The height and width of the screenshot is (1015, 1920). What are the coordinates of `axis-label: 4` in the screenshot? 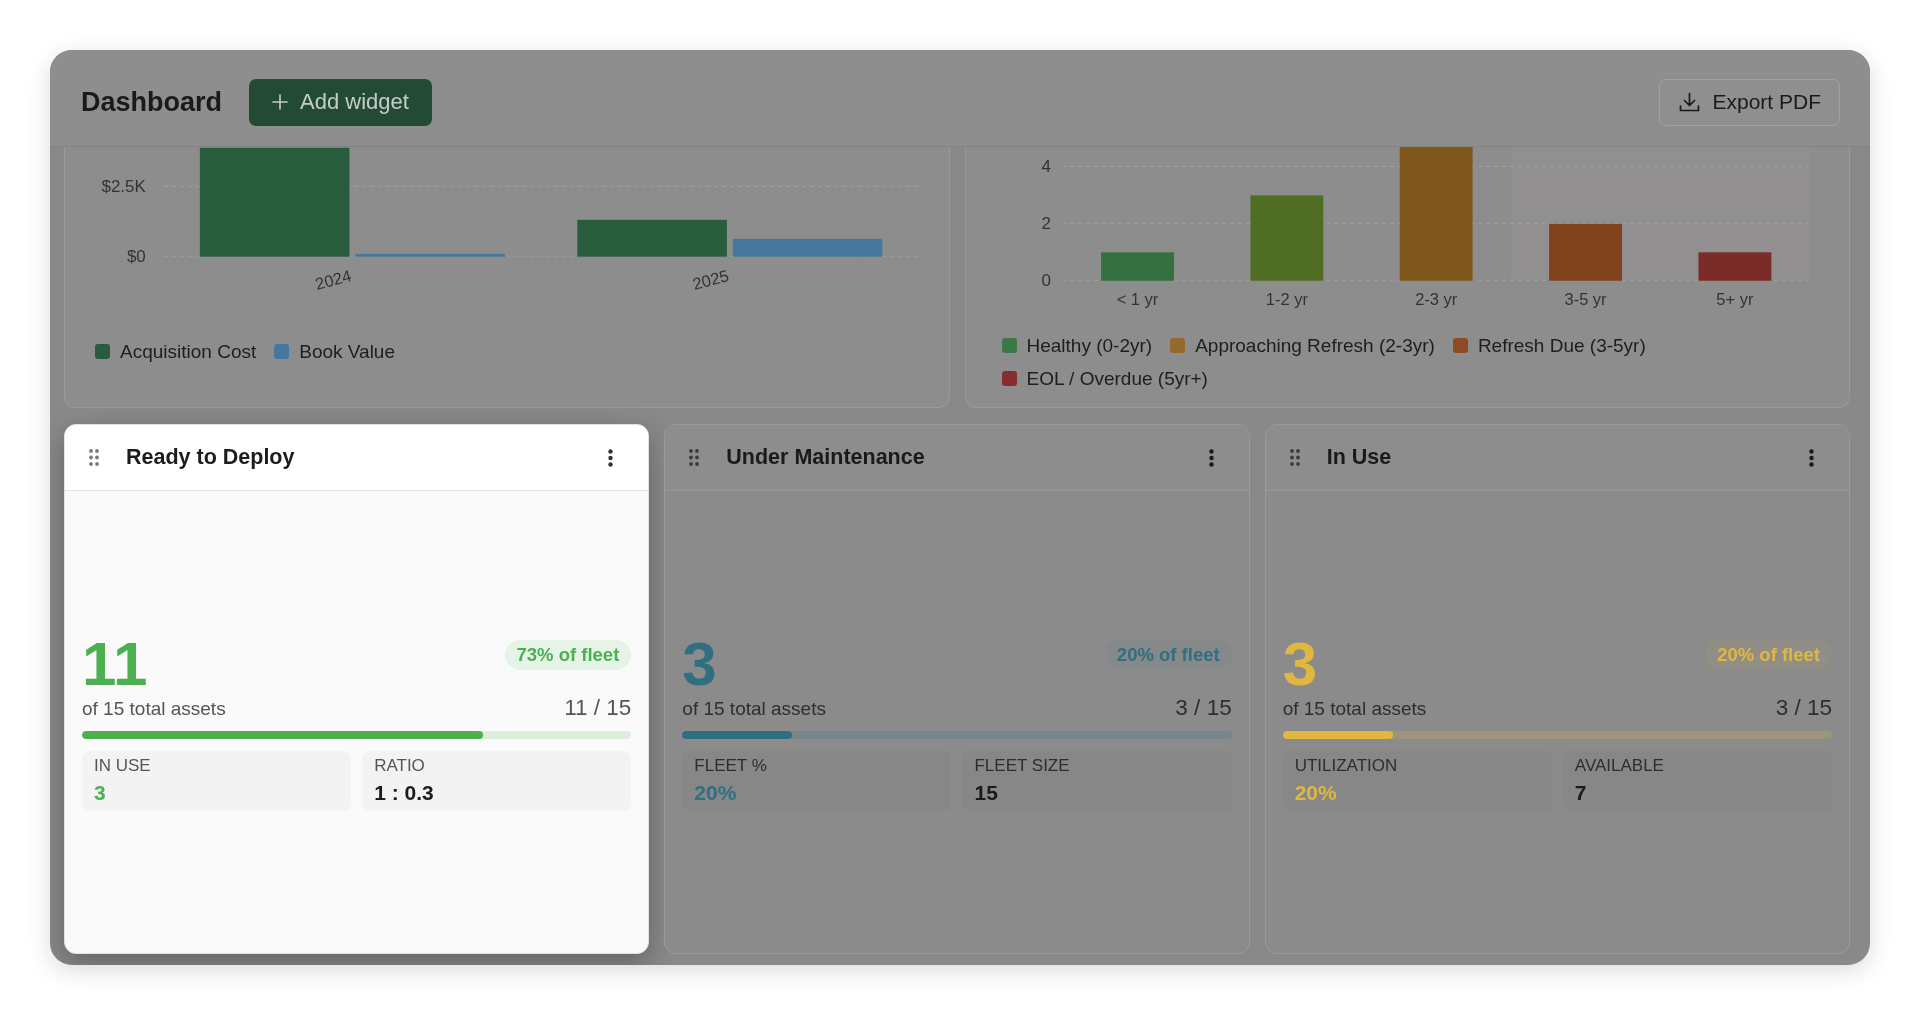 It's located at (1045, 166).